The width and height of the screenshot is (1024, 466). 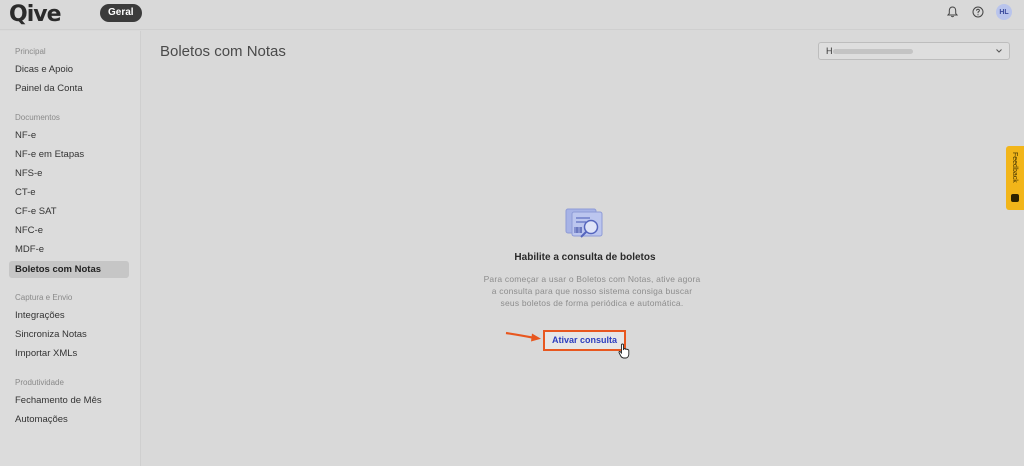 I want to click on sidebar-item-ct-e: CT-e, so click(x=69, y=192).